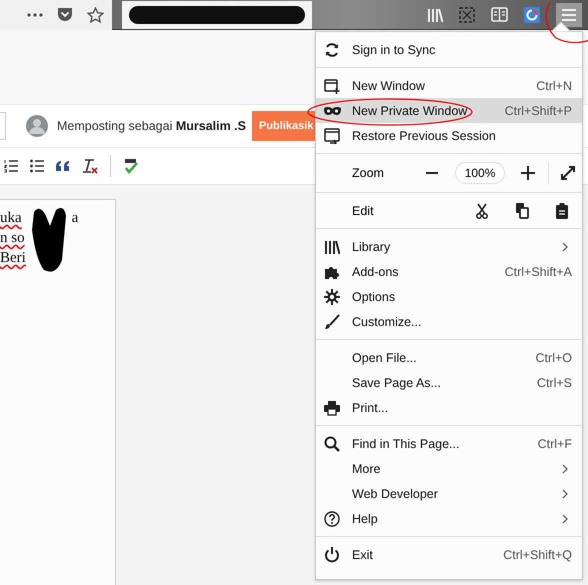  I want to click on menu-icon, so click(569, 14).